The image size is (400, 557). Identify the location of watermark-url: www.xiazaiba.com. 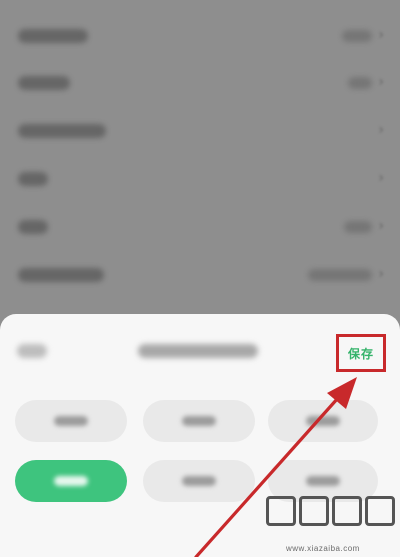
(323, 548).